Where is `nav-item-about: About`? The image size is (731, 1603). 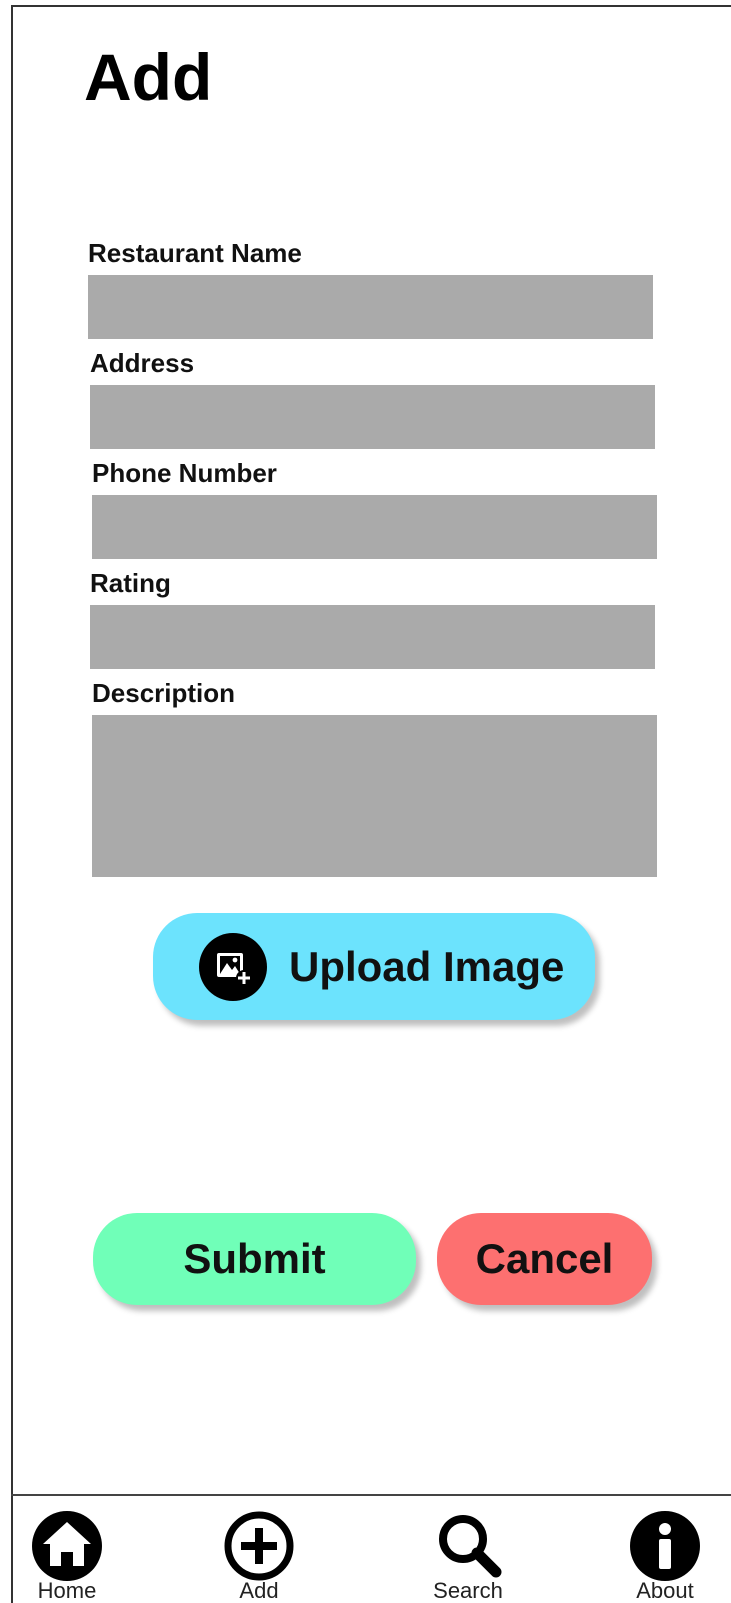 nav-item-about: About is located at coordinates (665, 1556).